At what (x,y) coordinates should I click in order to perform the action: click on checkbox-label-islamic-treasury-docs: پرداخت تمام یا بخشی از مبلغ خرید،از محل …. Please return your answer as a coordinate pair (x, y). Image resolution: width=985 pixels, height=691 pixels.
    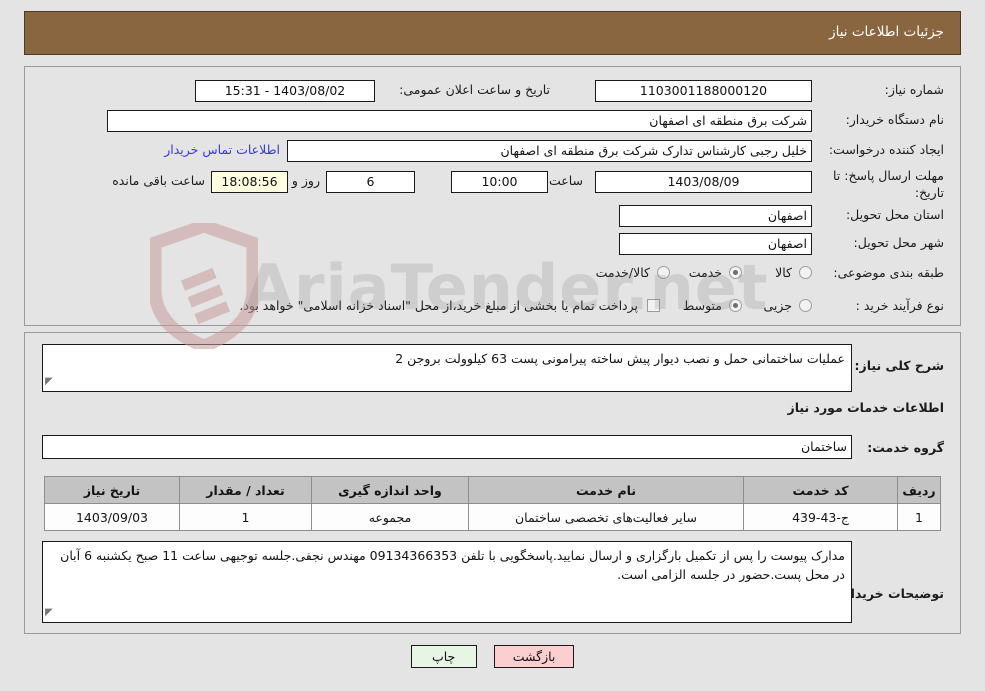
    Looking at the image, I should click on (438, 305).